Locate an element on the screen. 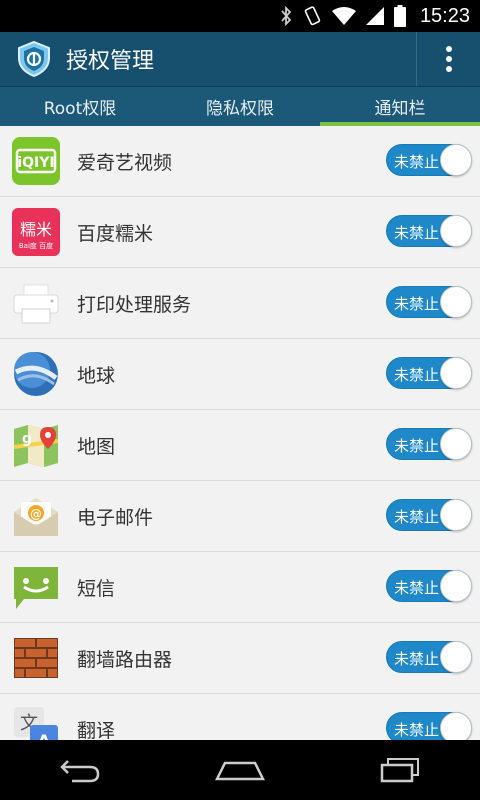  tab-privacy: 隐私权限 is located at coordinates (240, 106).